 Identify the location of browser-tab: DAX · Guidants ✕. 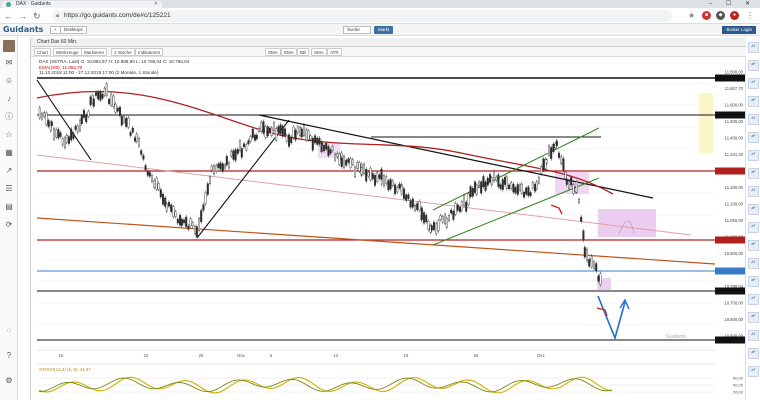
(82, 4).